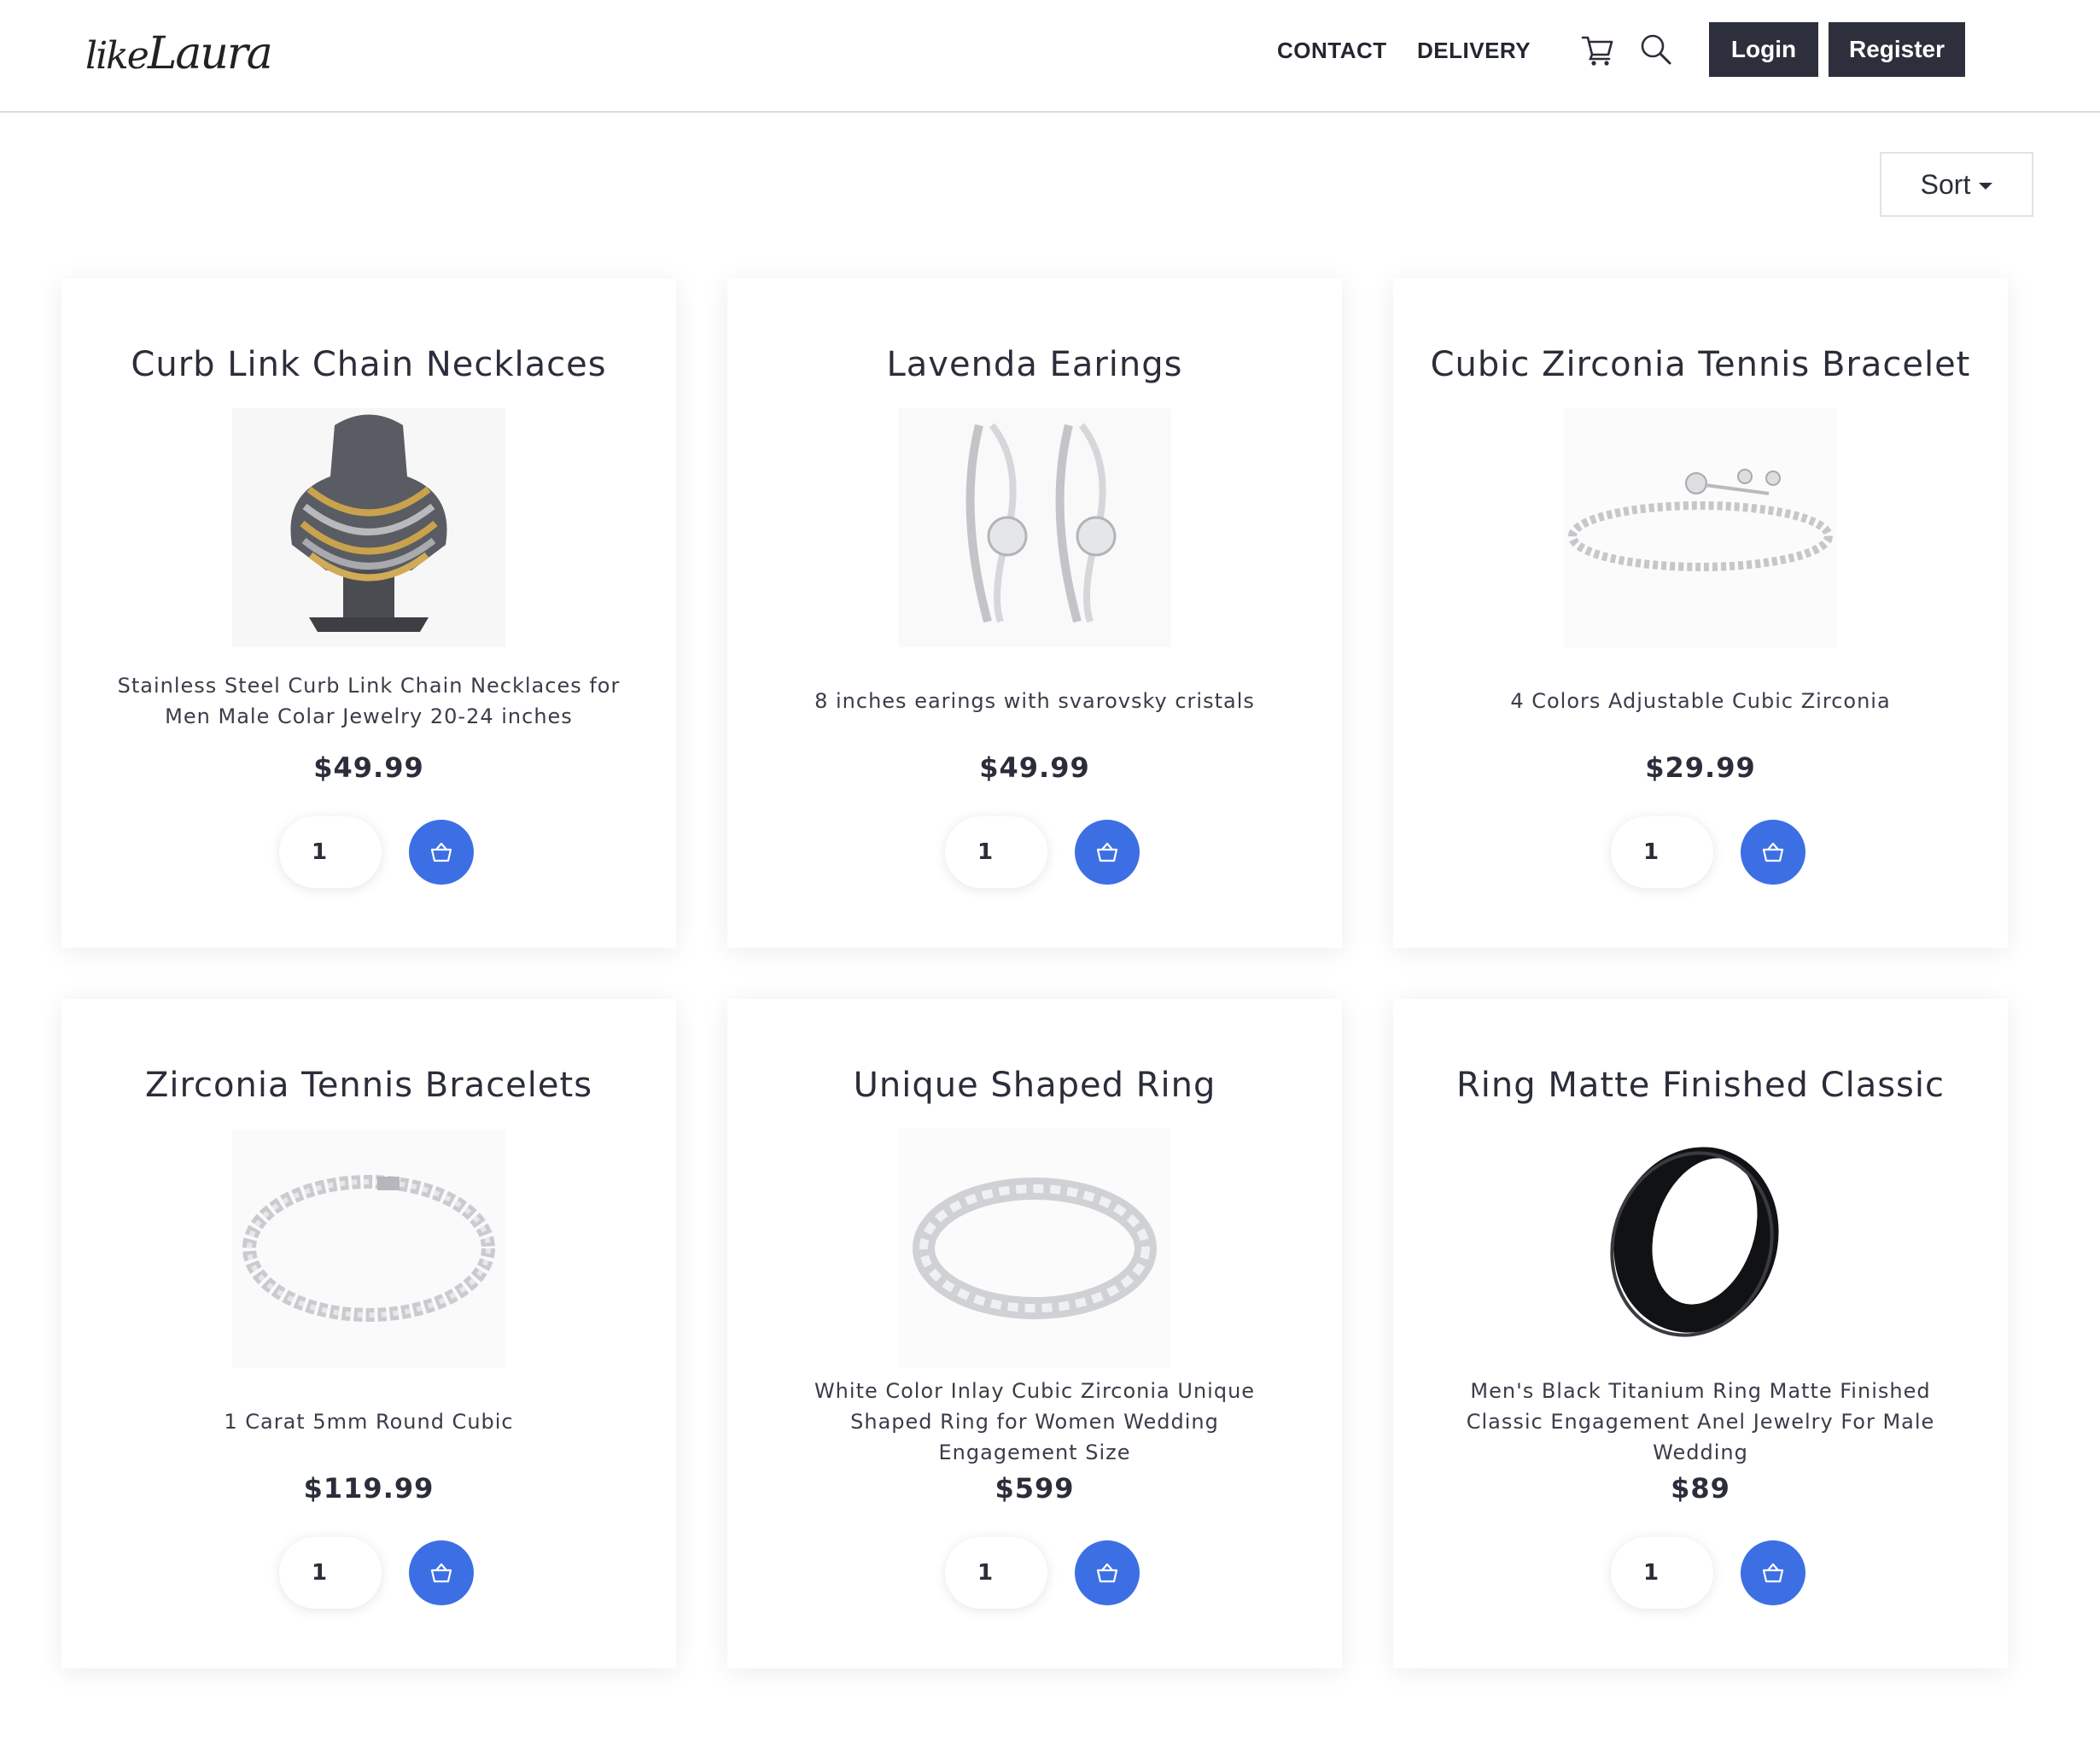 The image size is (2100, 1759). Describe the element at coordinates (1035, 1488) in the screenshot. I see `product-price: $599` at that location.